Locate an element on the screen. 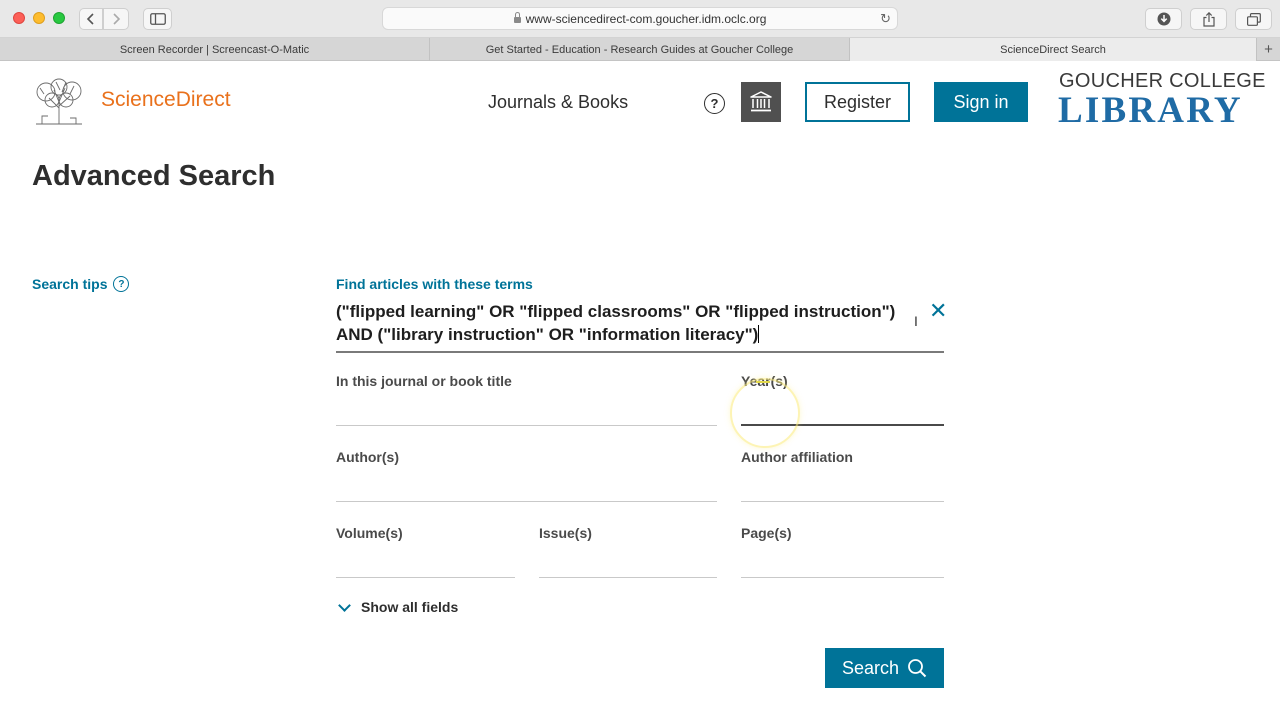 Image resolution: width=1280 pixels, height=720 pixels. text-caret is located at coordinates (759, 334).